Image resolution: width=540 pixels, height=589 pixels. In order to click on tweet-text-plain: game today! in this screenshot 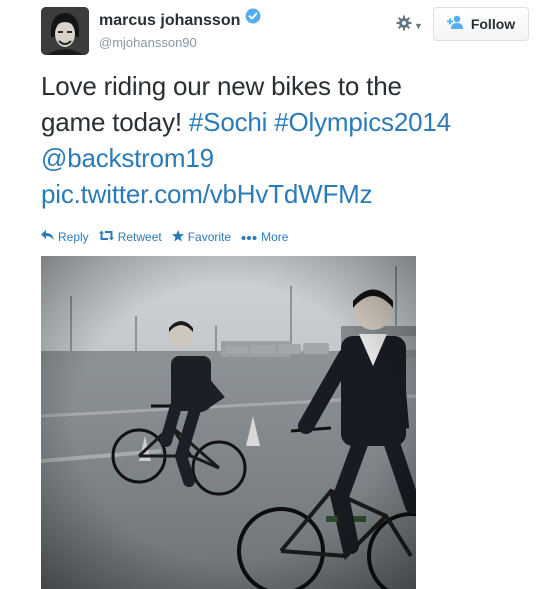, I will do `click(111, 122)`.